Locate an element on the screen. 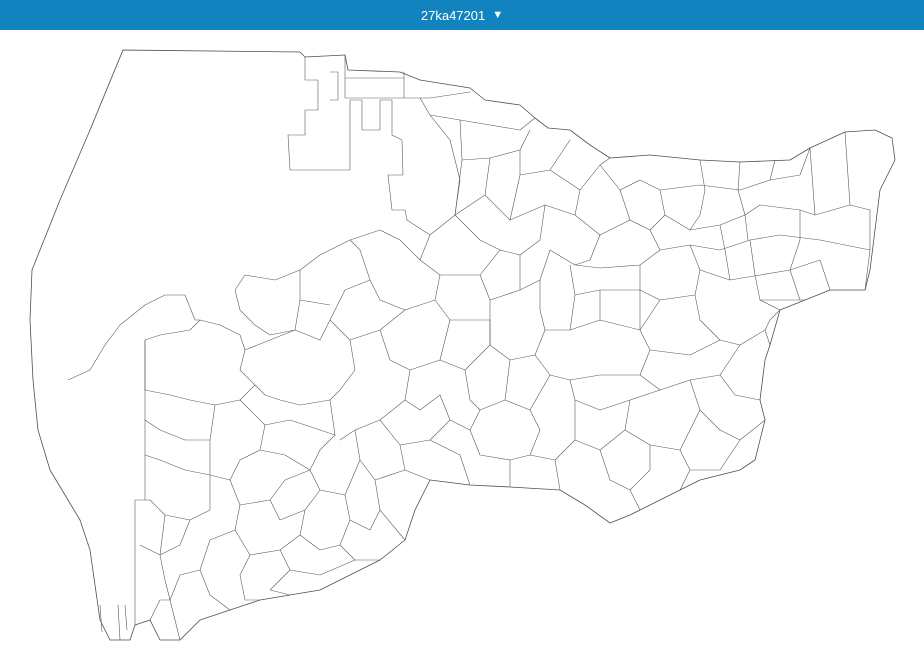 This screenshot has width=924, height=660. top-bar: 27ka47201 ▼ is located at coordinates (462, 15).